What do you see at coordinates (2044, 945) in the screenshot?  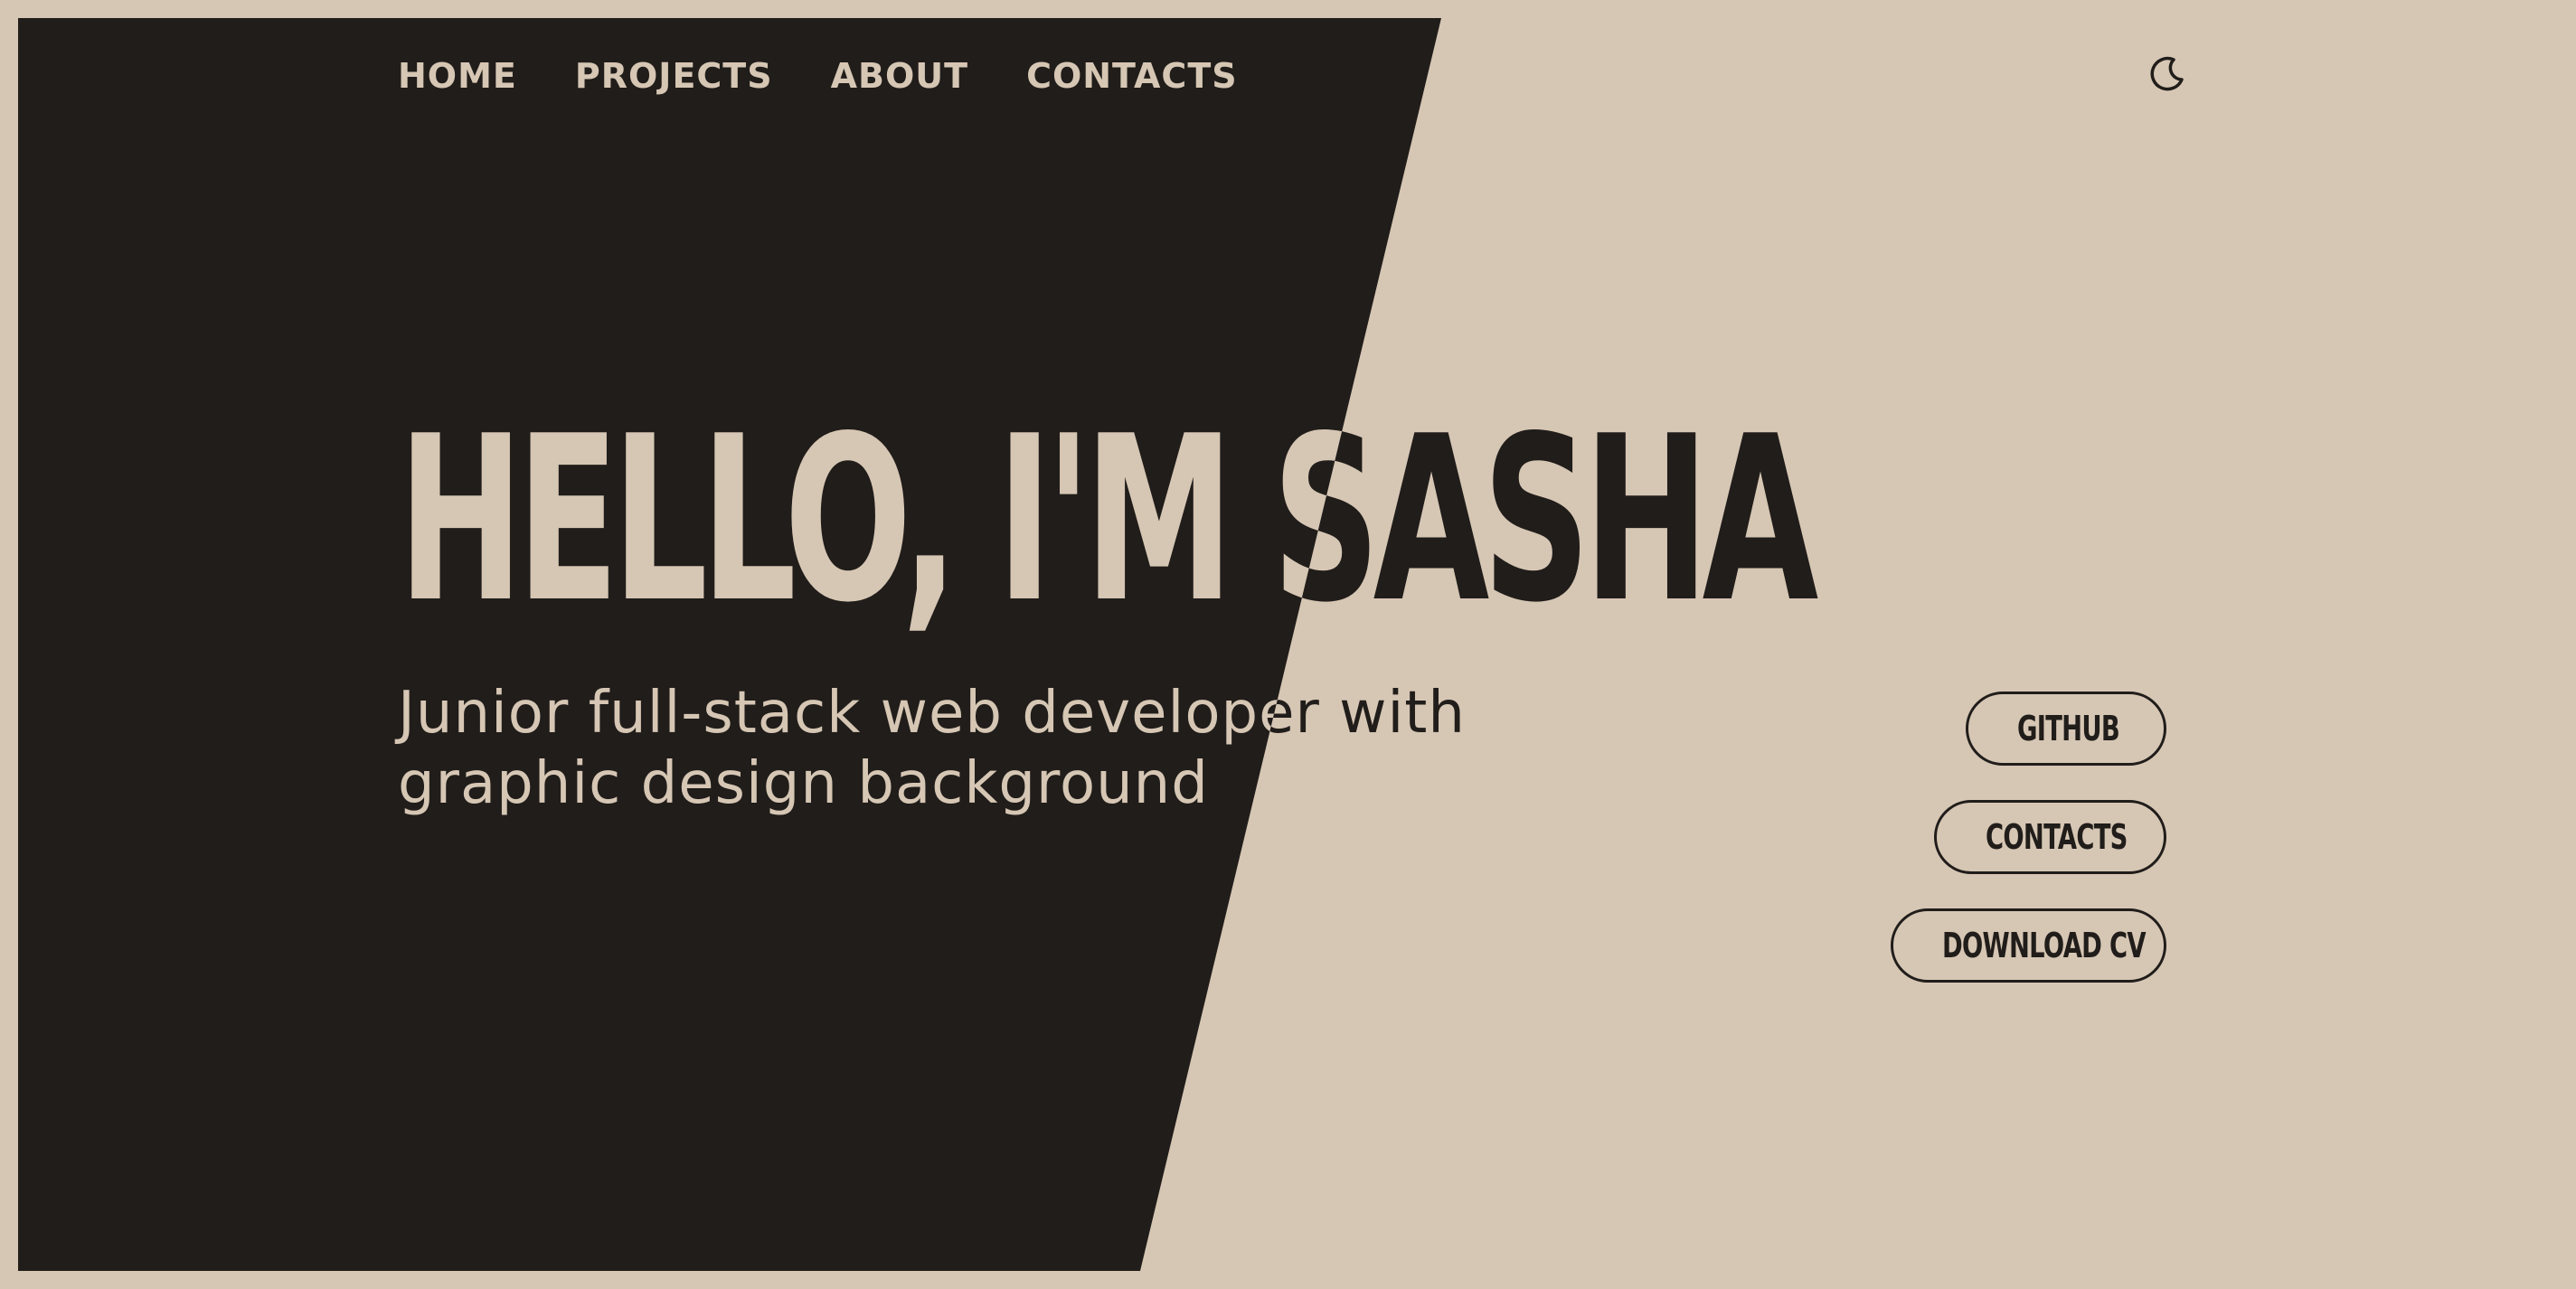 I see `download-cv-button-label: DOWNLOAD CV` at bounding box center [2044, 945].